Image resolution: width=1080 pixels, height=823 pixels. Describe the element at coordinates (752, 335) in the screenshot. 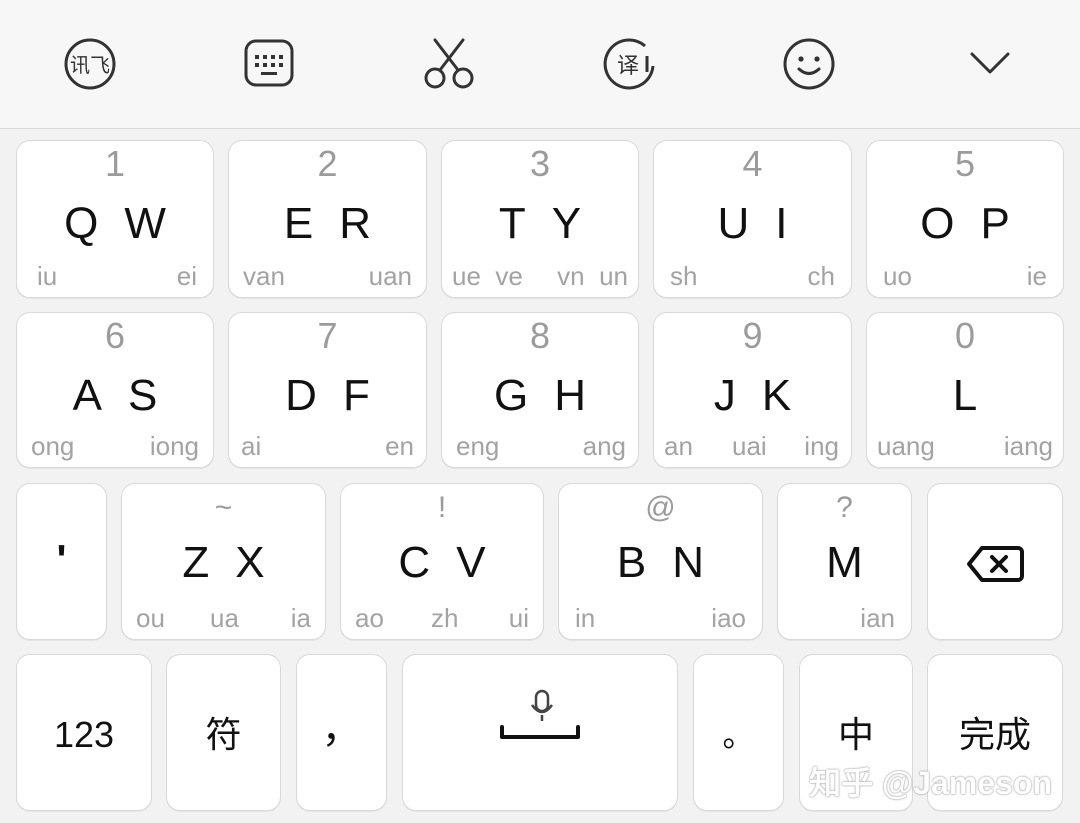

I see `key-number-hint: 9` at that location.